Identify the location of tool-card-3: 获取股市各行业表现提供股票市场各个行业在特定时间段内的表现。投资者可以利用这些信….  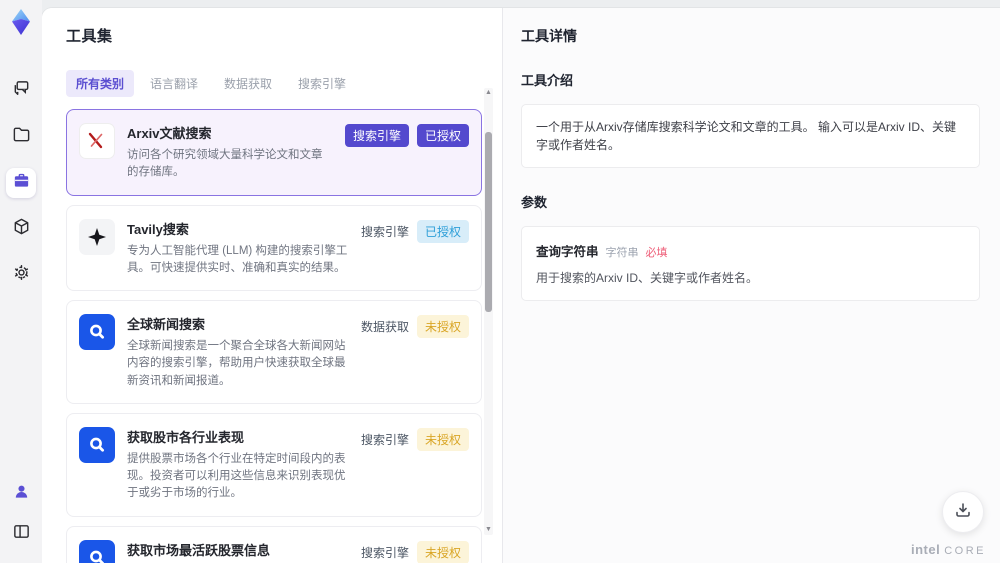
(274, 464).